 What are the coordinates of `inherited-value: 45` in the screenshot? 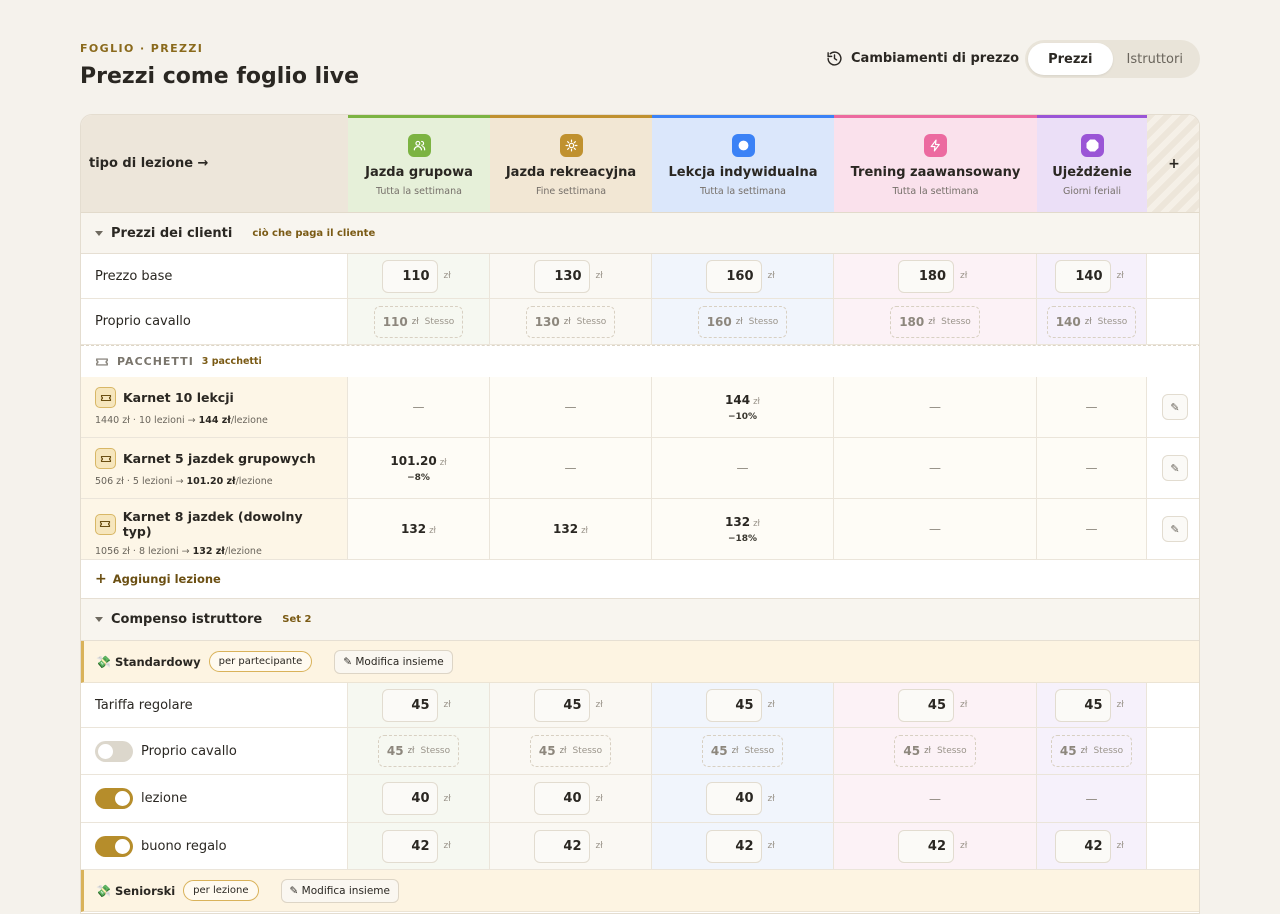 It's located at (719, 751).